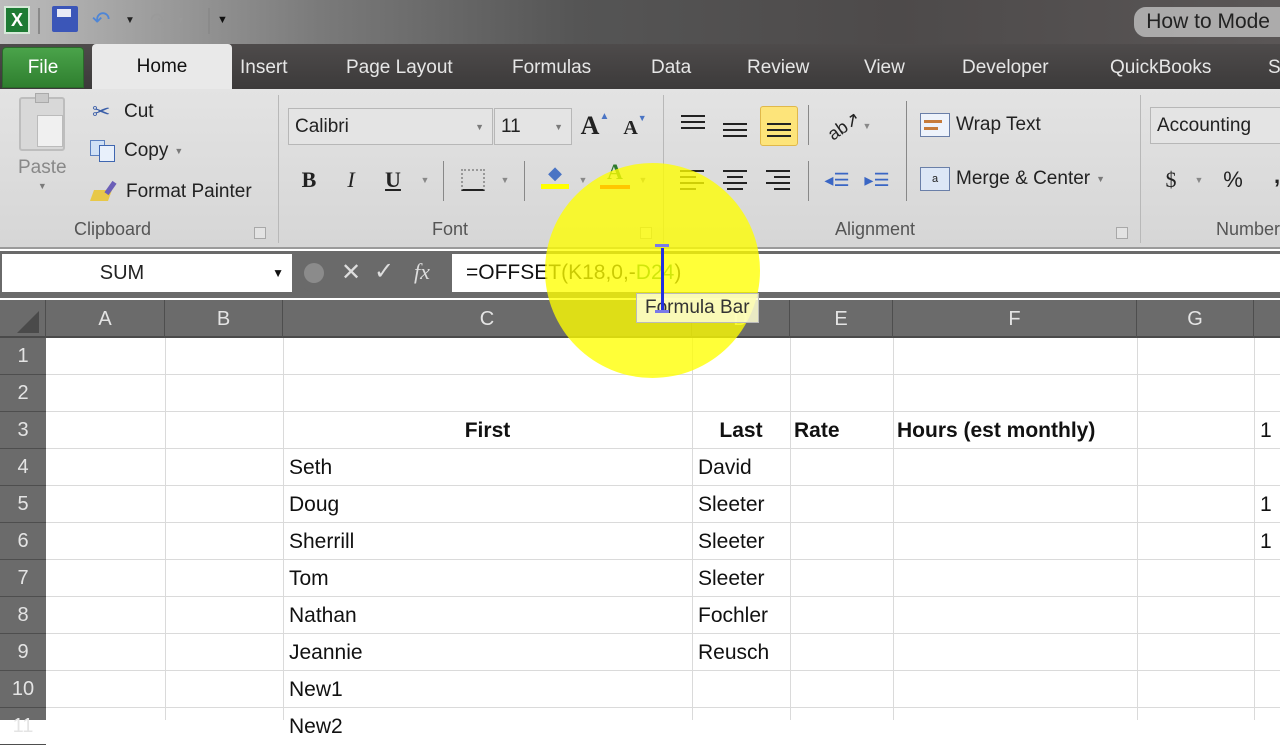 Image resolution: width=1280 pixels, height=745 pixels. Describe the element at coordinates (615, 174) in the screenshot. I see `font-color-button: A` at that location.